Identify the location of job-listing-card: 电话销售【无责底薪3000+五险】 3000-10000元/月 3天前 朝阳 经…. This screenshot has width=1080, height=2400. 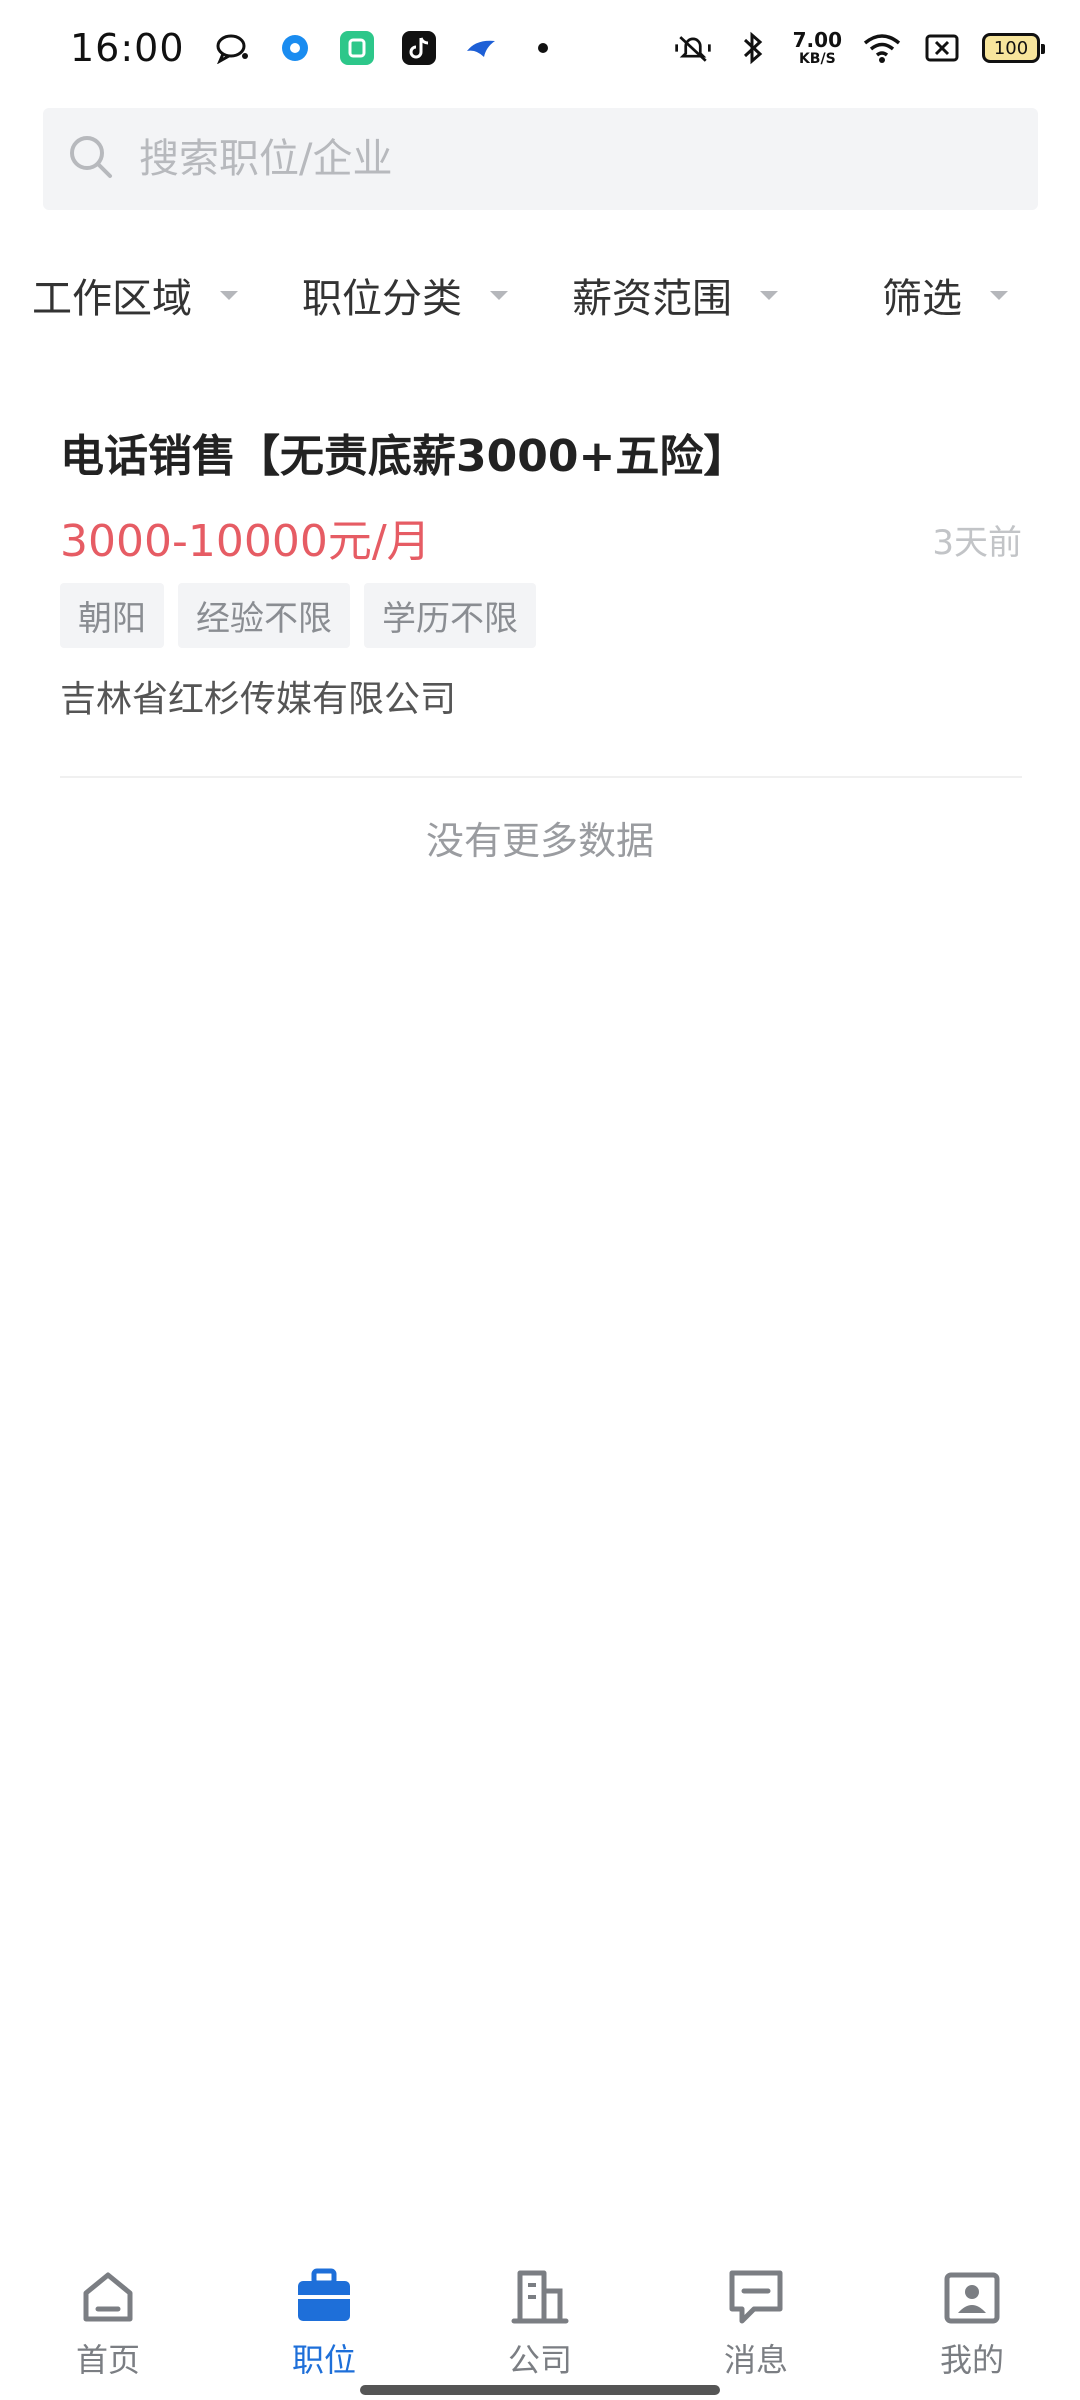
(541, 589).